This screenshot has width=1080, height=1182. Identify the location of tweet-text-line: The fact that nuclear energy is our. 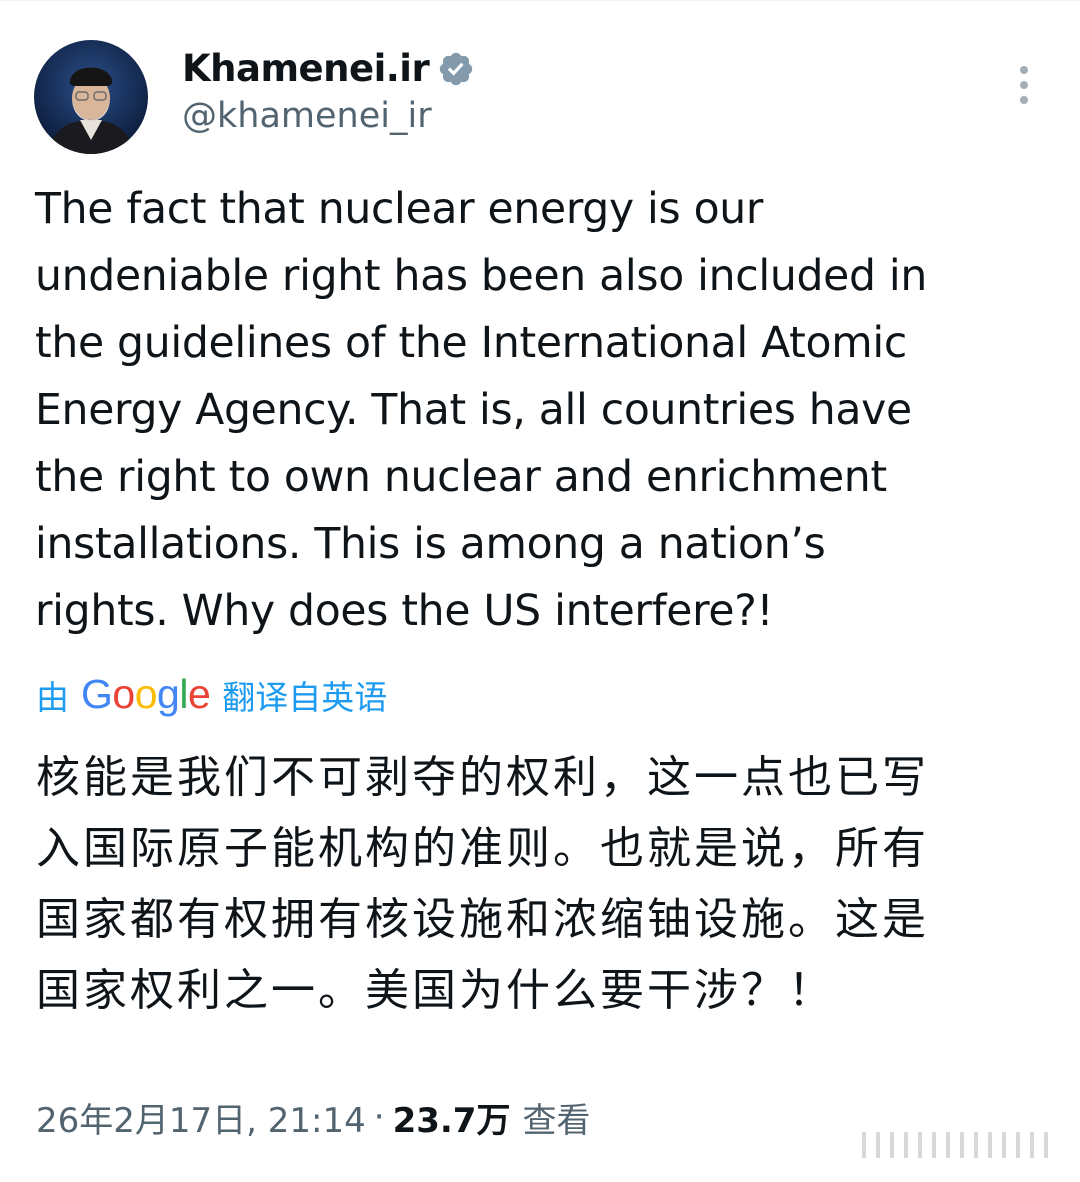
(399, 209).